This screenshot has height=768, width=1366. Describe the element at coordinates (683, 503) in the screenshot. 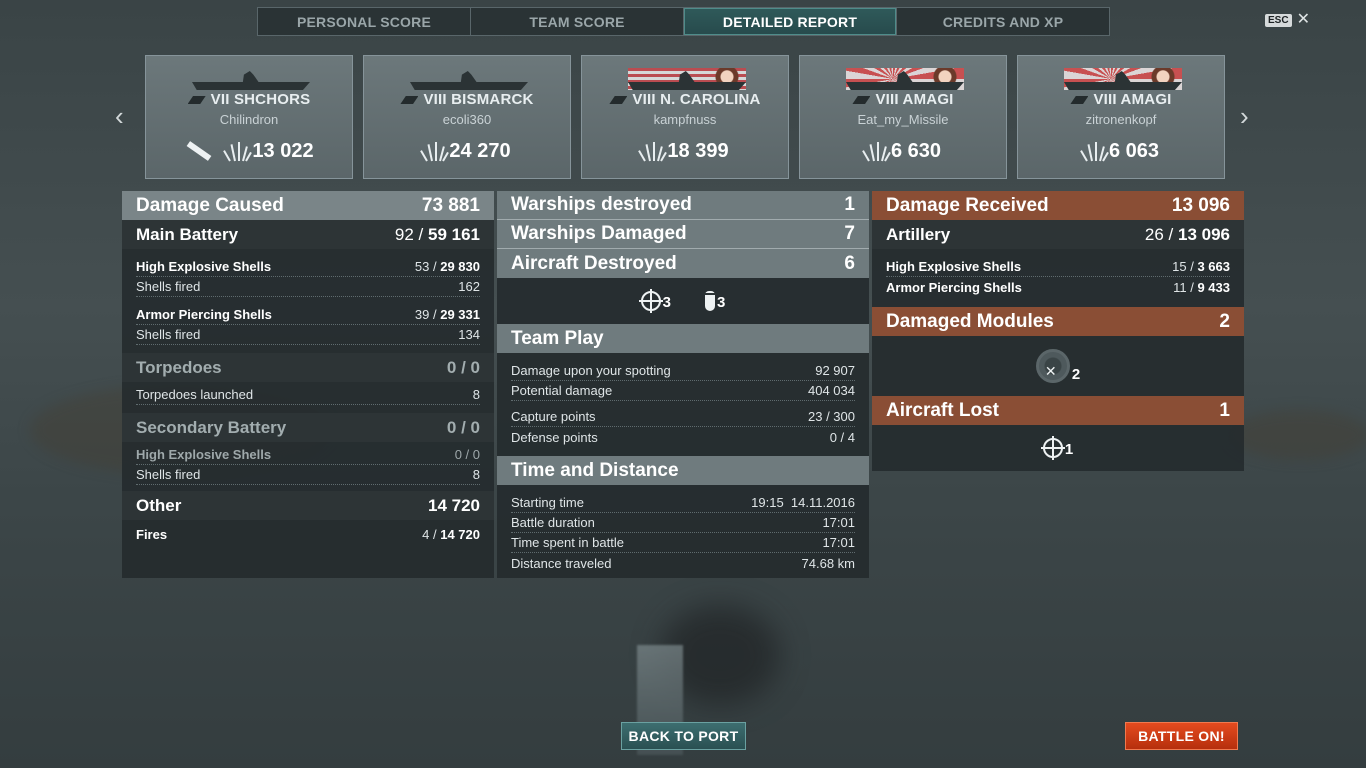

I see `stat-row: Starting time 19:15 14.11.2016` at that location.